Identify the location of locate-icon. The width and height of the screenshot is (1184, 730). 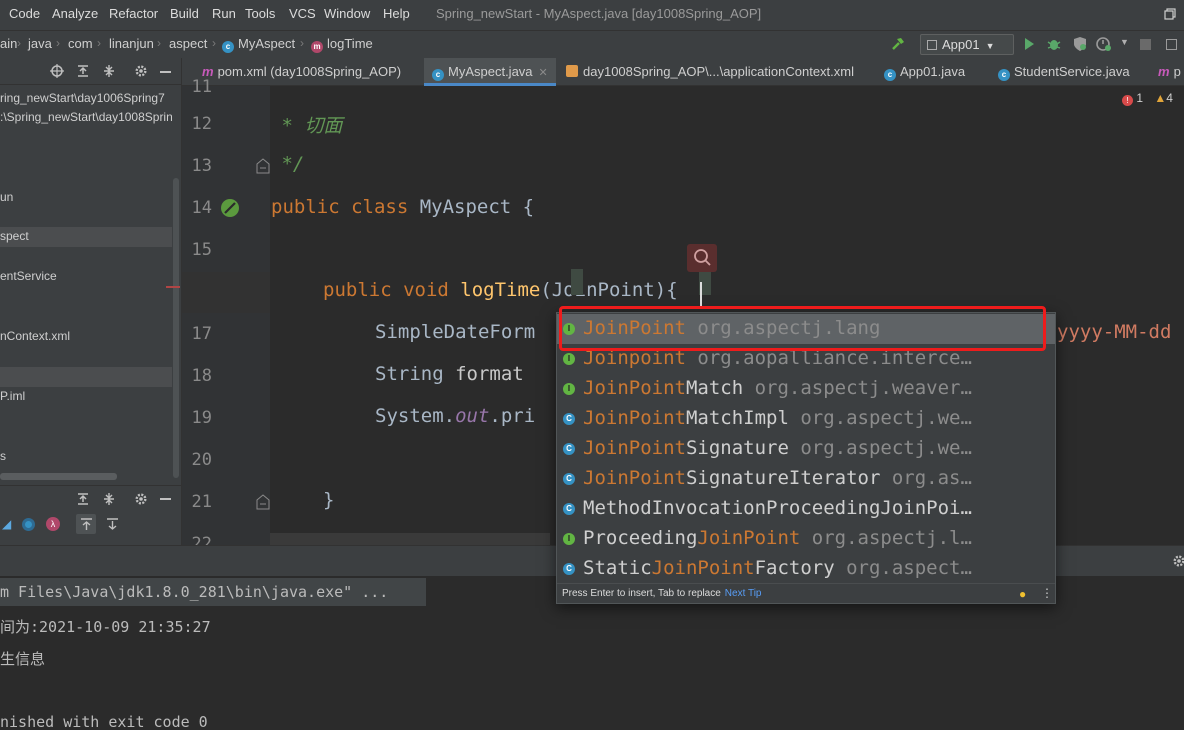
(57, 71).